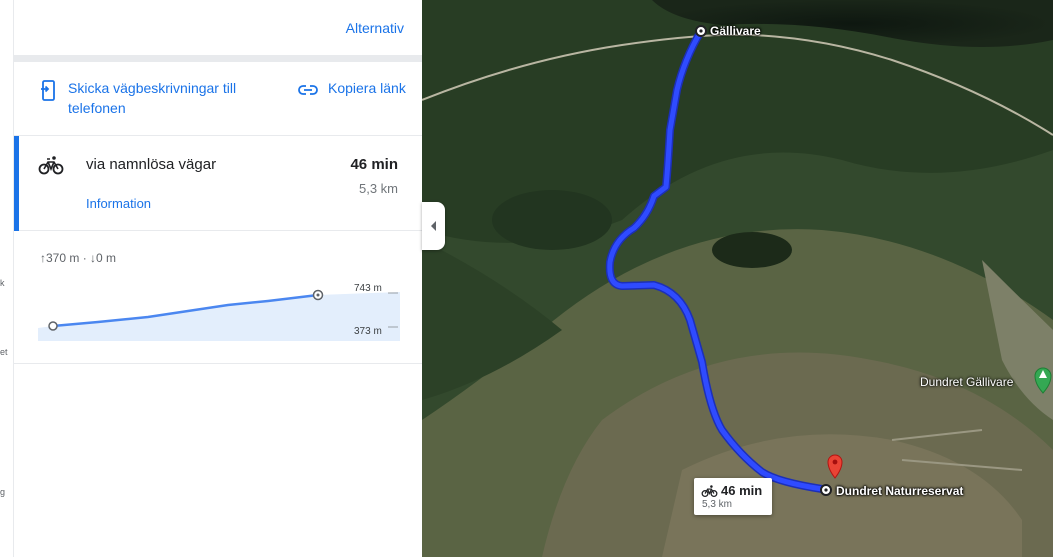  I want to click on route-via-text: via namnlösa vägar, so click(151, 164).